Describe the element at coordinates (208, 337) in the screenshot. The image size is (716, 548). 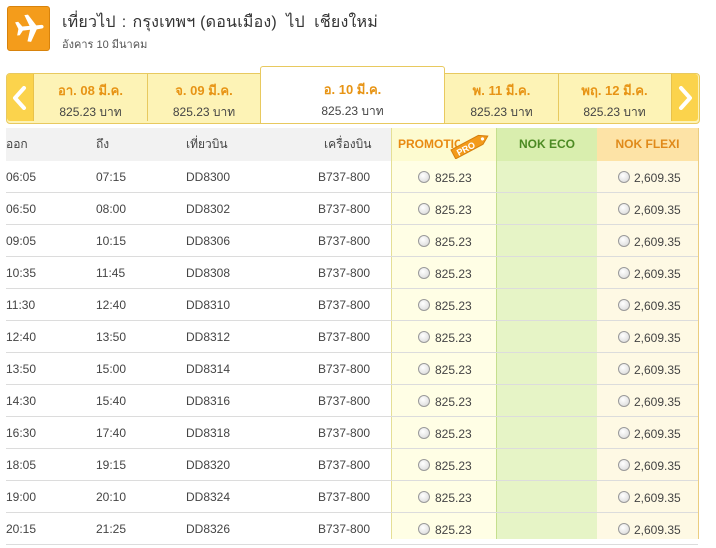
I see `flight-number: DD8312` at that location.